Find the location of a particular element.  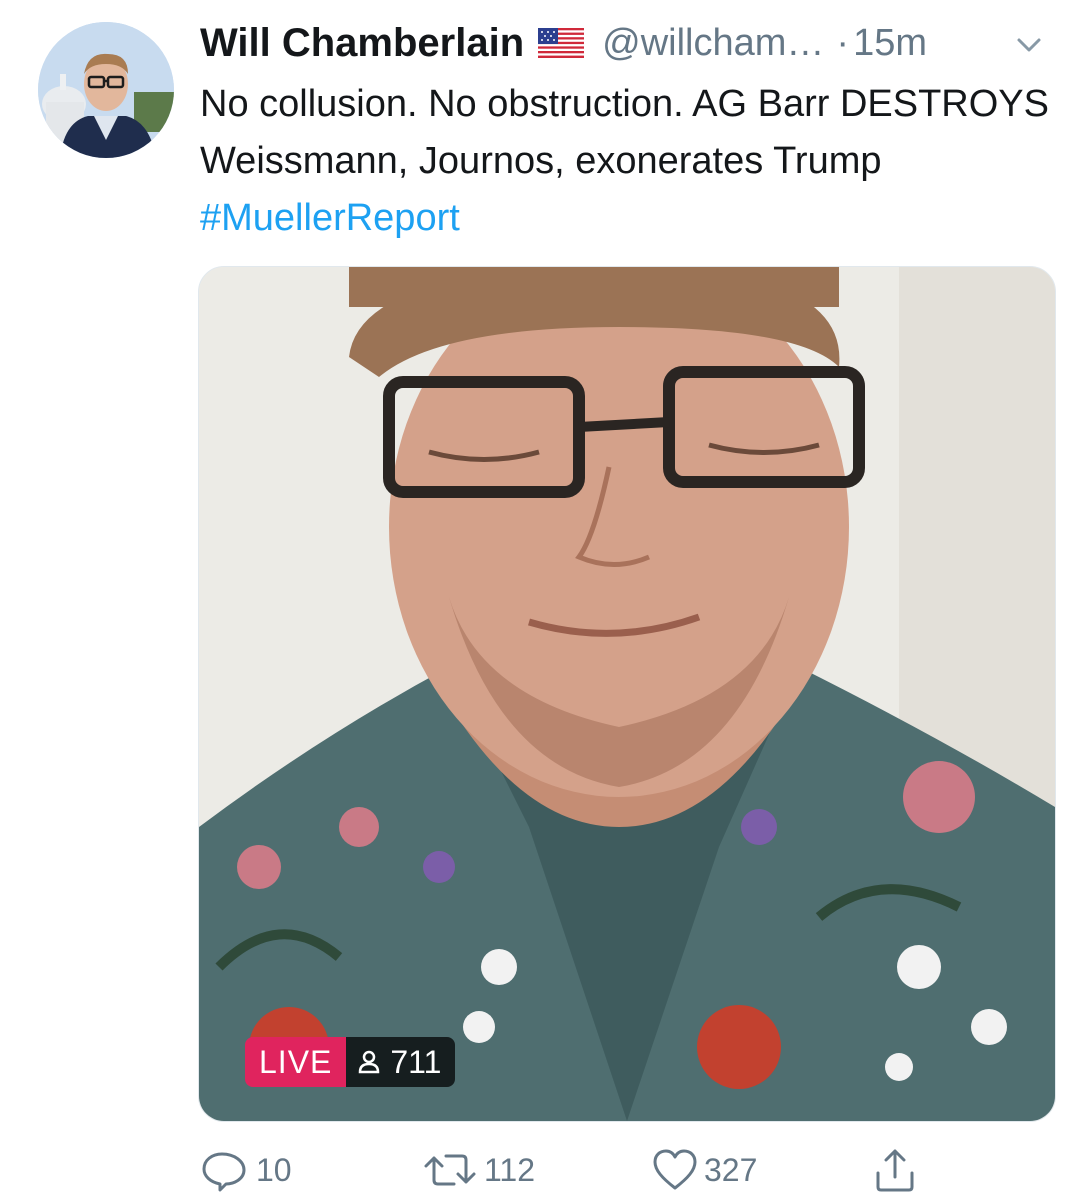

author-name: Will Chamberlain is located at coordinates (362, 43).